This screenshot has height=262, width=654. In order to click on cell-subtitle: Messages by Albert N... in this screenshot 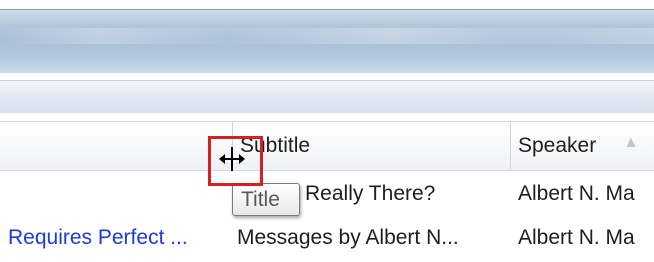, I will do `click(348, 237)`.